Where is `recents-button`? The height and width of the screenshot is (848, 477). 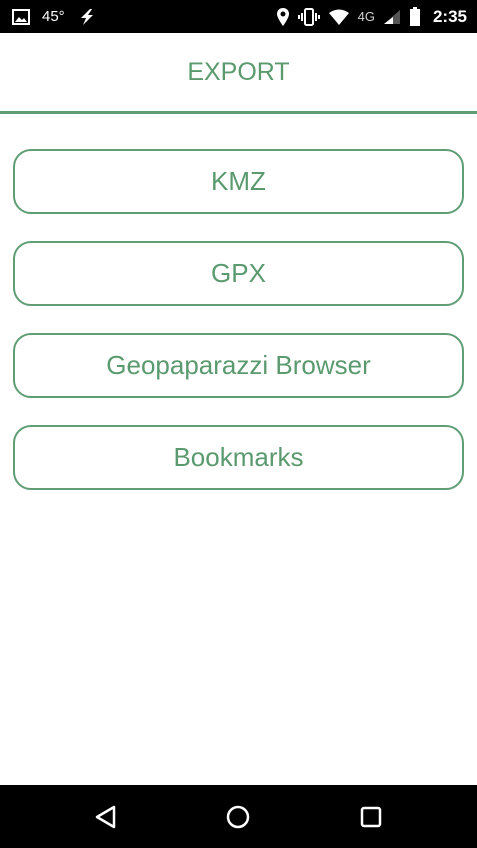 recents-button is located at coordinates (371, 816).